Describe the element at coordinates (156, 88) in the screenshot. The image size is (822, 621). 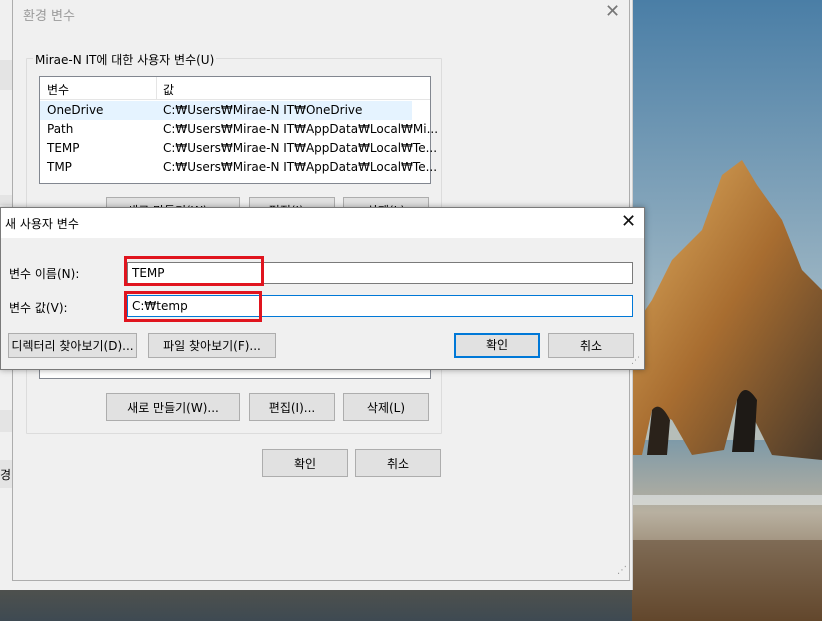
I see `column-divider` at that location.